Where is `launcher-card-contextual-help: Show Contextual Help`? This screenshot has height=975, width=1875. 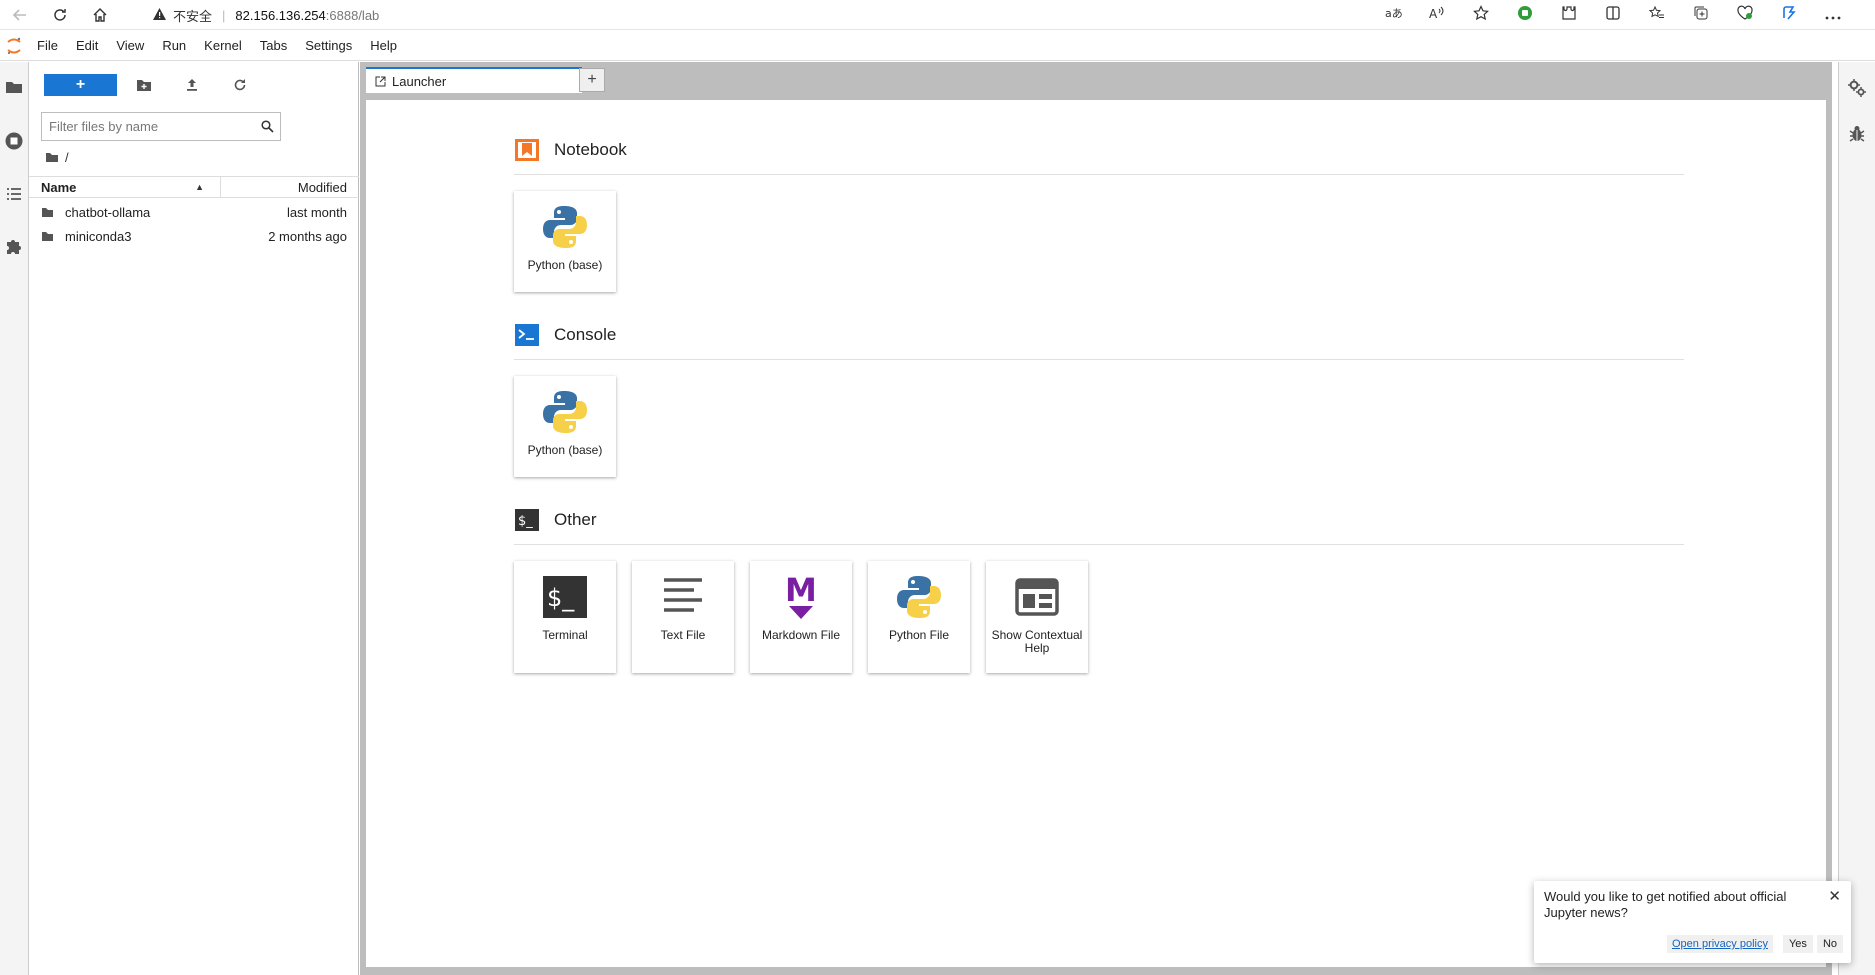 launcher-card-contextual-help: Show Contextual Help is located at coordinates (1037, 617).